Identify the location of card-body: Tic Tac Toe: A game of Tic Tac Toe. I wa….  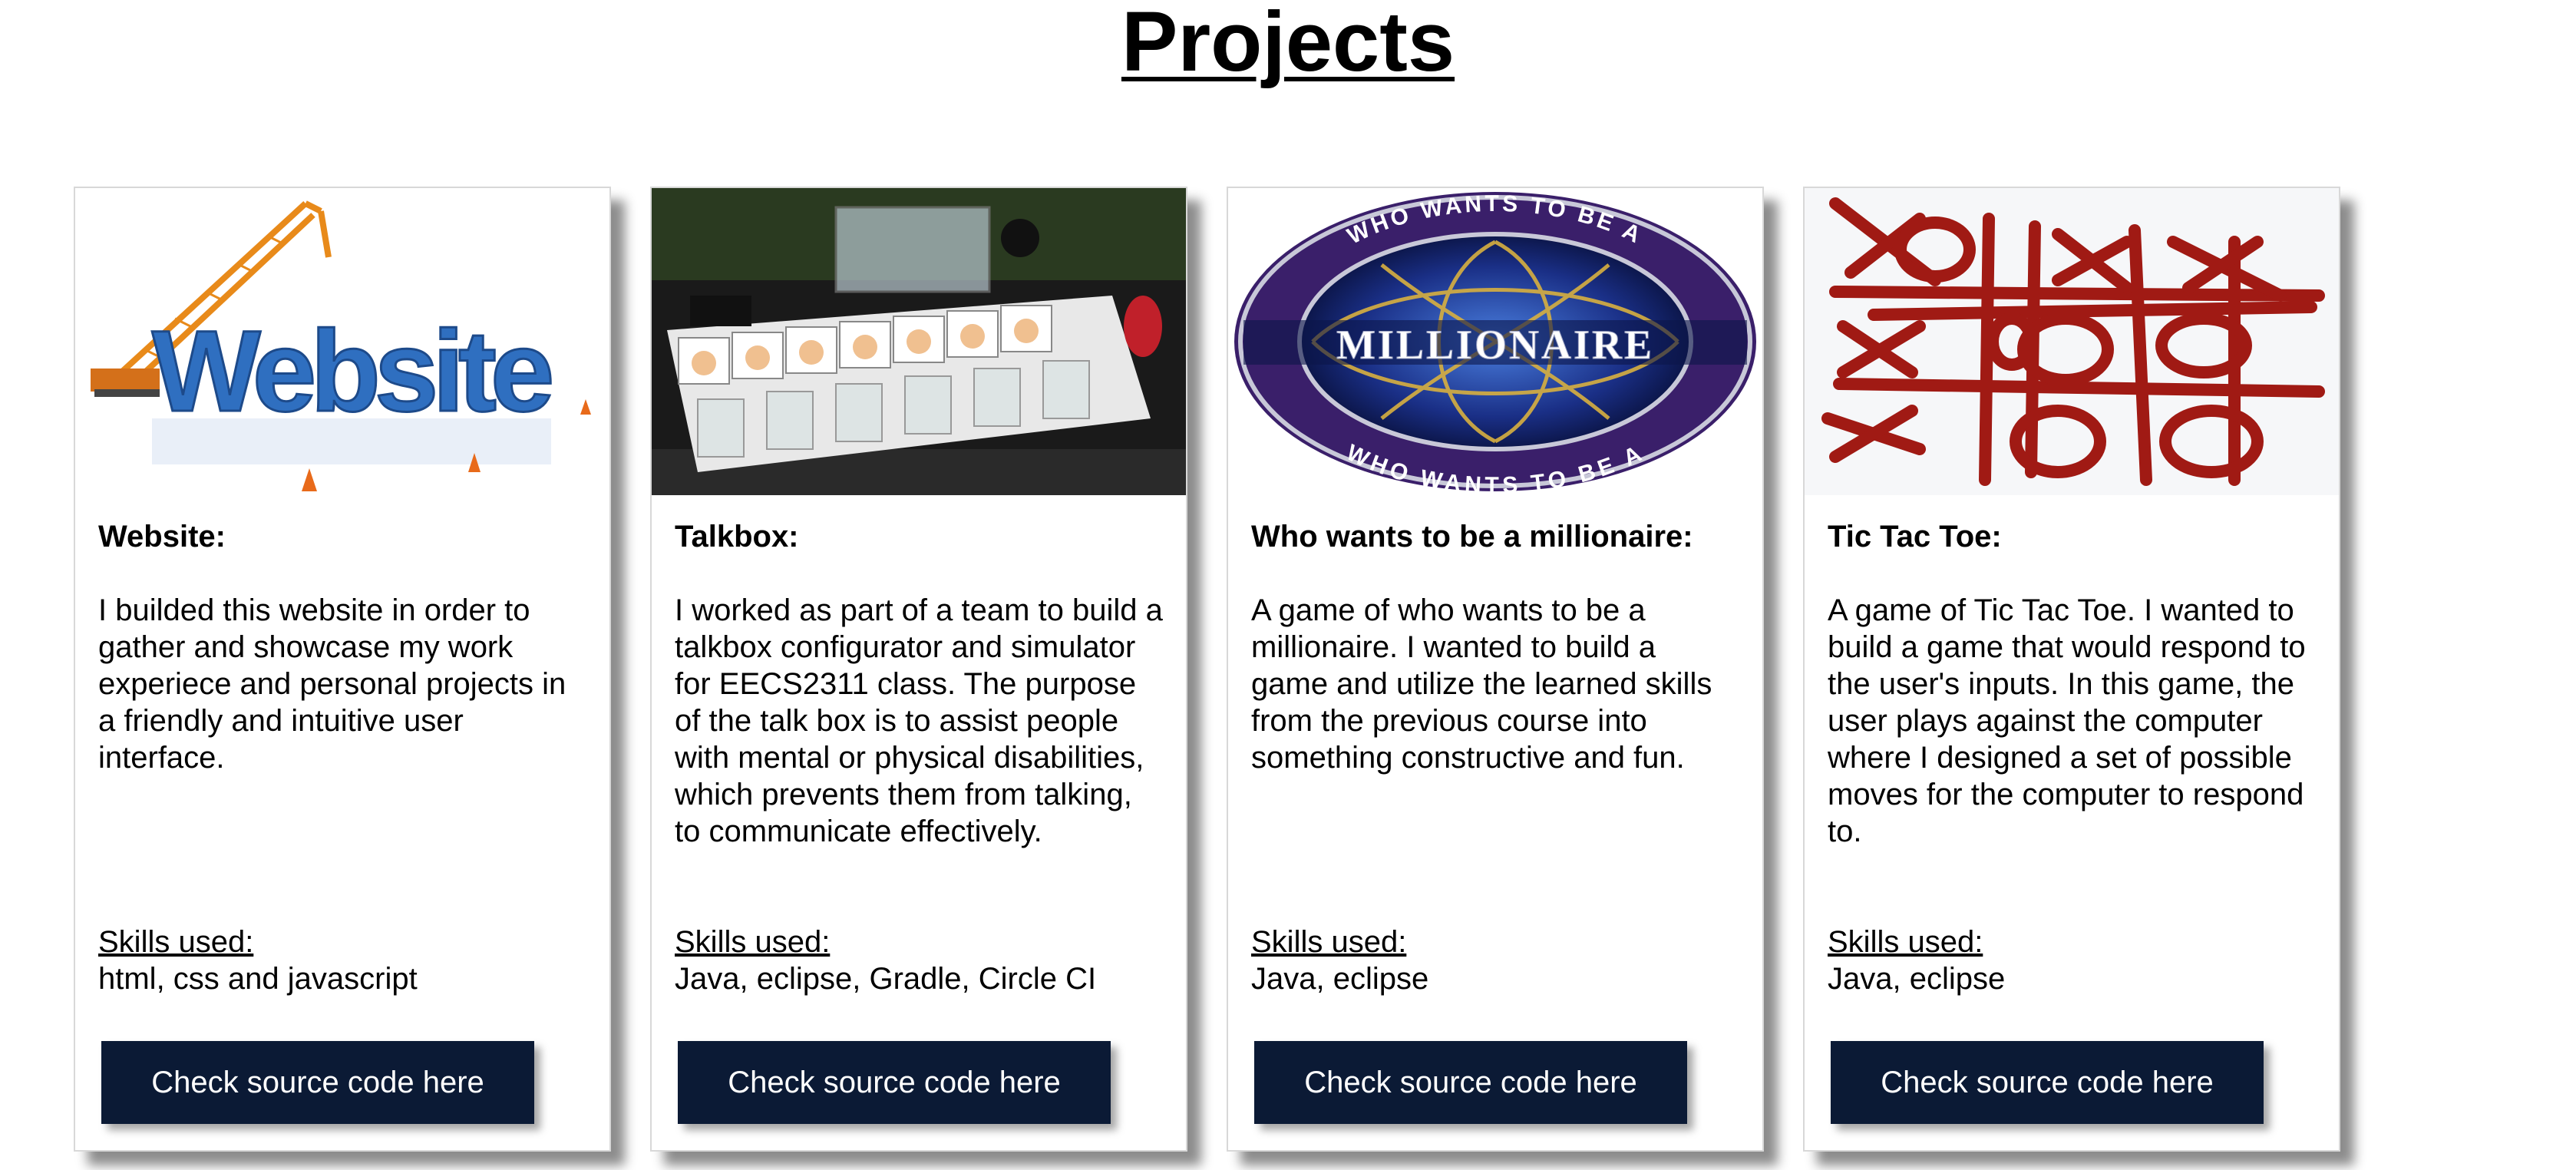
(2072, 684).